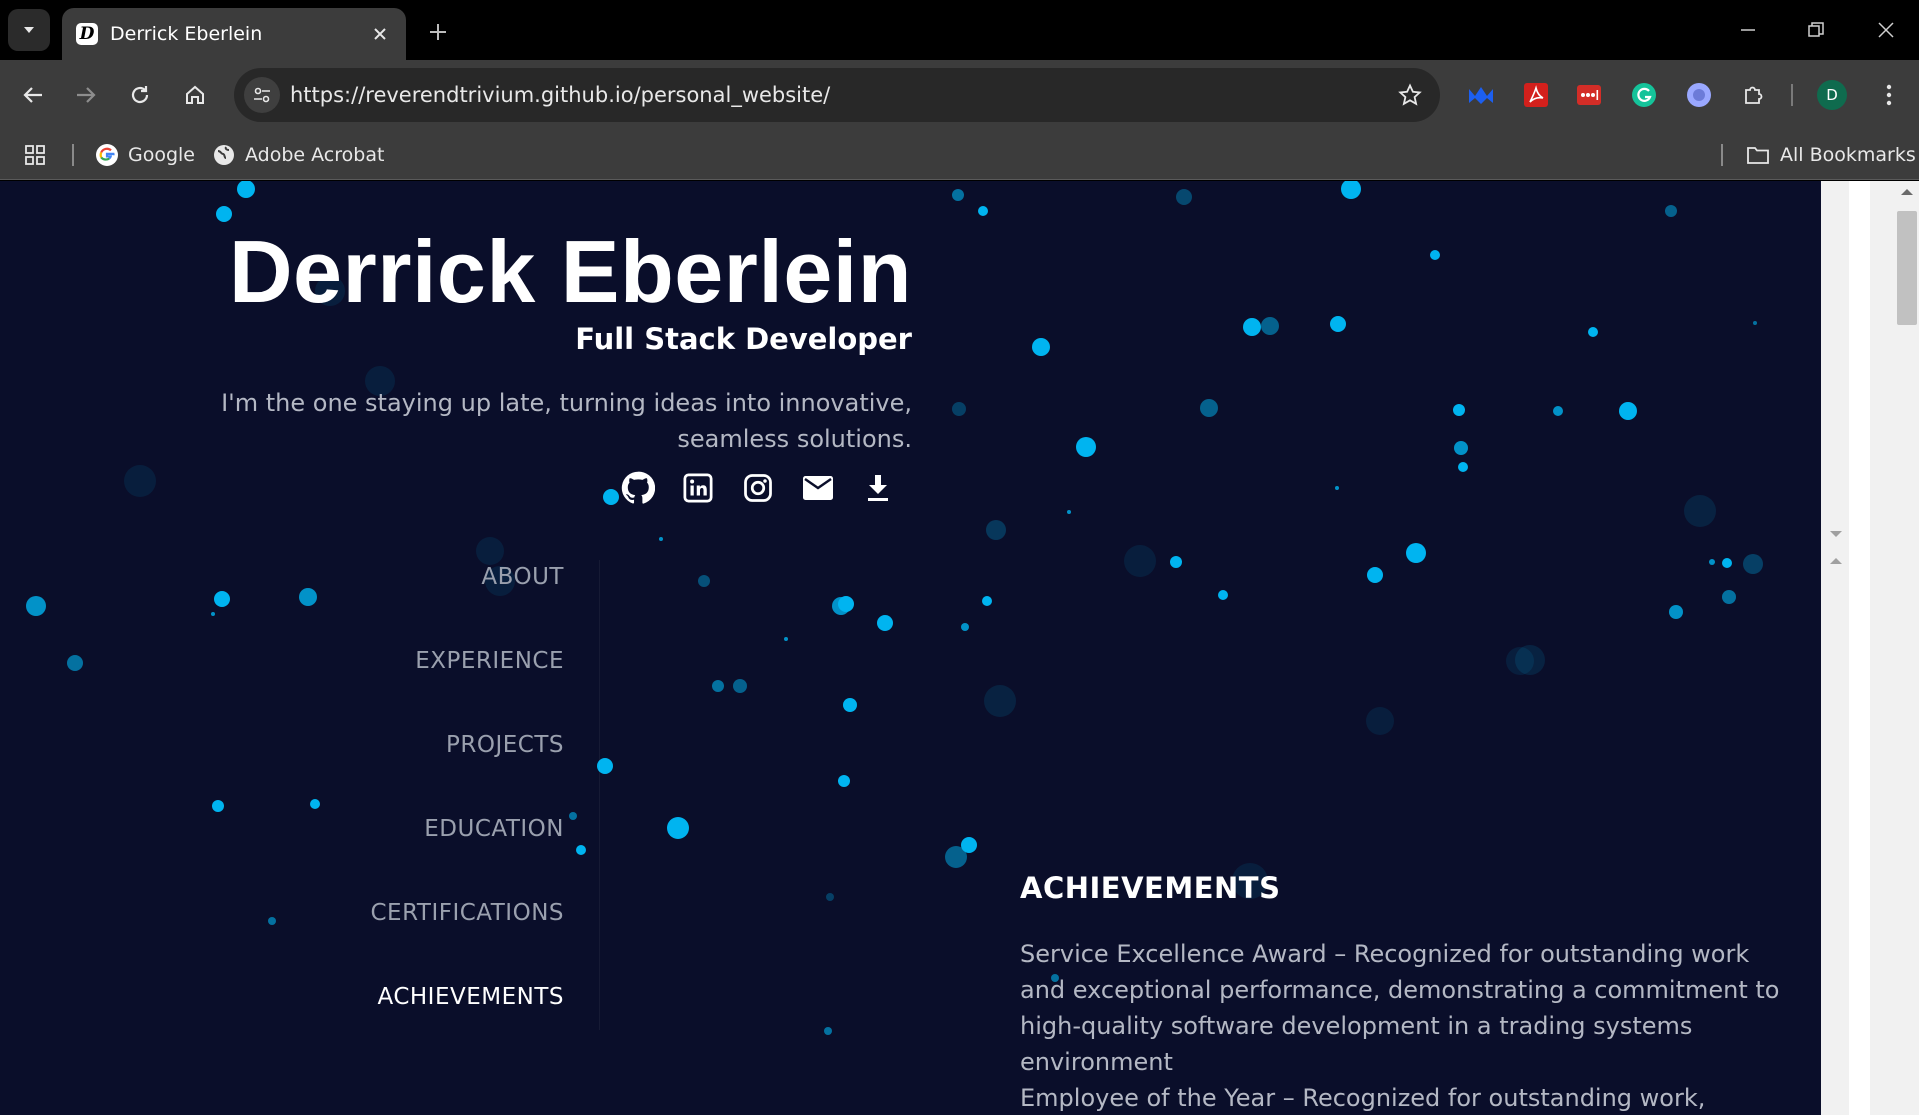 The image size is (1919, 1115). What do you see at coordinates (380, 34) in the screenshot?
I see `tab-close-button` at bounding box center [380, 34].